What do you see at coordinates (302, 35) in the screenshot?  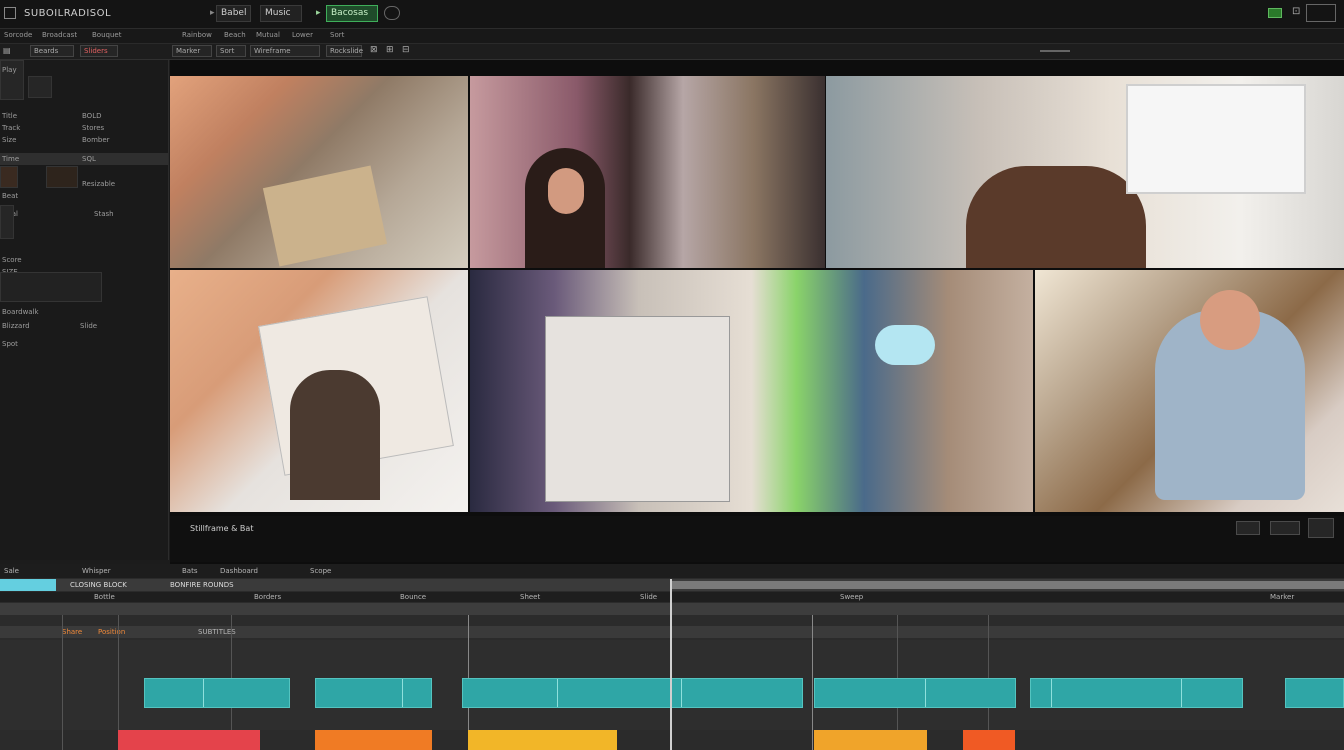 I see `toolbar-item-6: Lower` at bounding box center [302, 35].